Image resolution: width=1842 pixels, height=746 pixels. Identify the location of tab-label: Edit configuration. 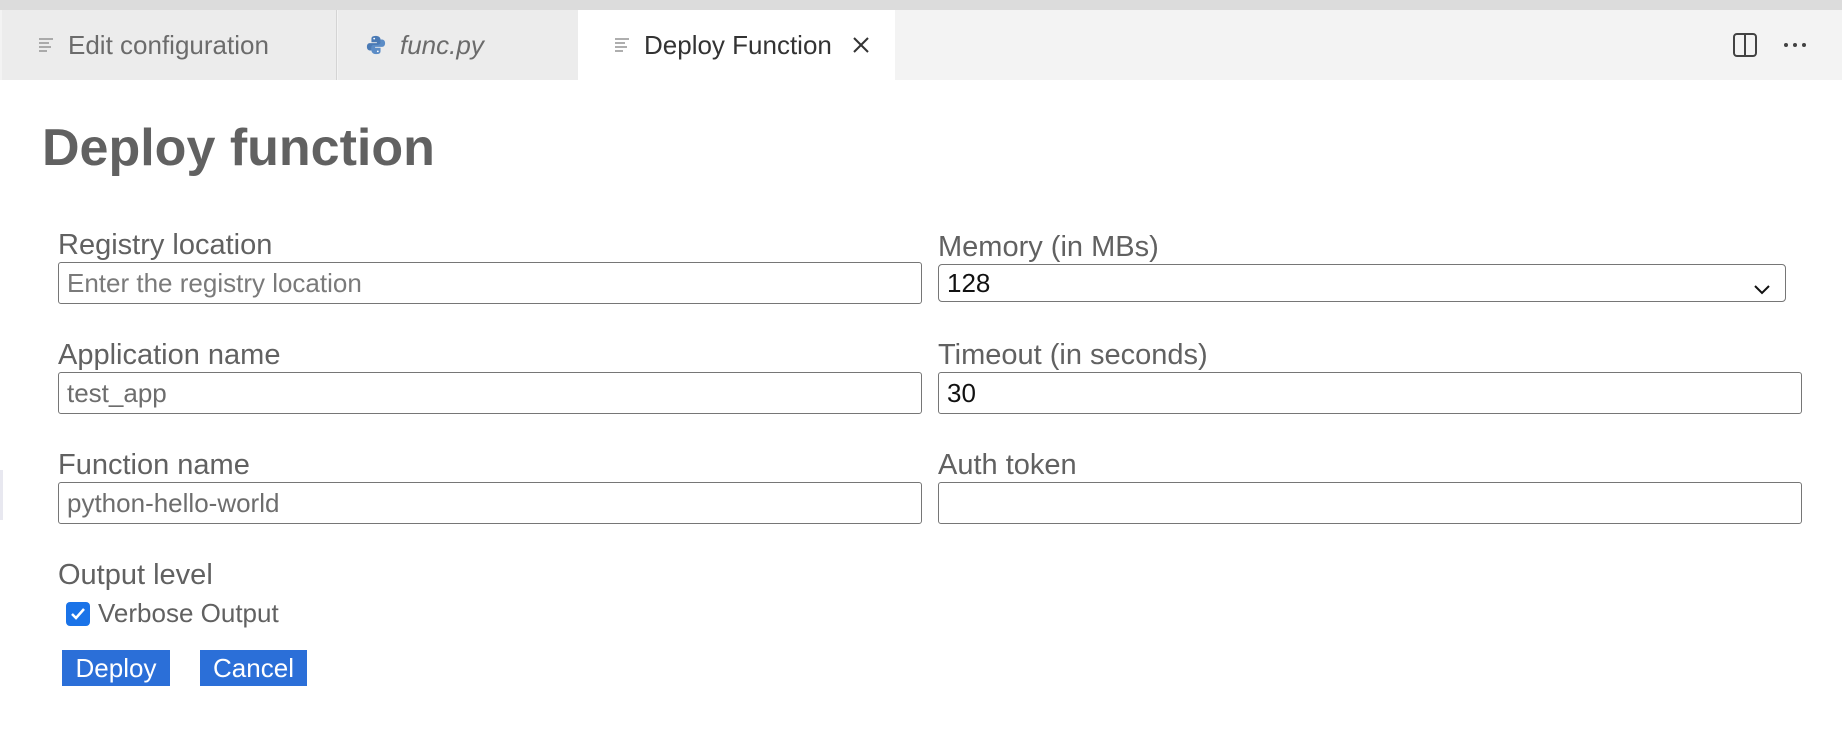
(168, 44).